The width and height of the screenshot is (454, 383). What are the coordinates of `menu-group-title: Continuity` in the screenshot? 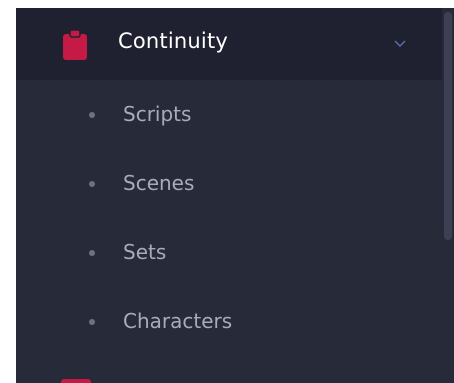 It's located at (173, 41).